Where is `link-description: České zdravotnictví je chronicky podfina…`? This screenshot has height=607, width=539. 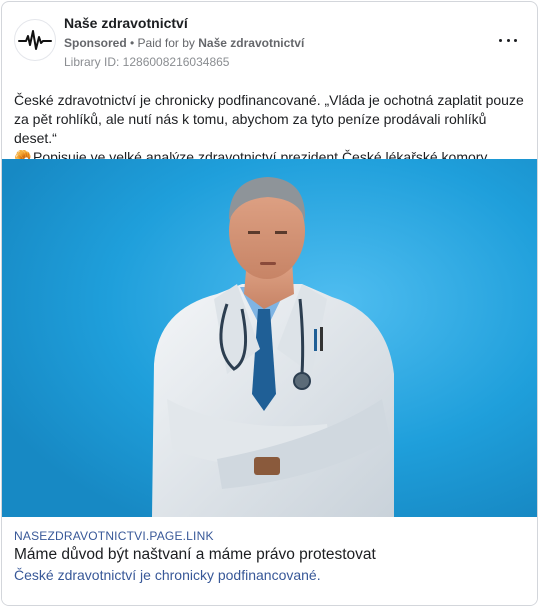
link-description: České zdravotnictví je chronicky podfina… is located at coordinates (167, 575).